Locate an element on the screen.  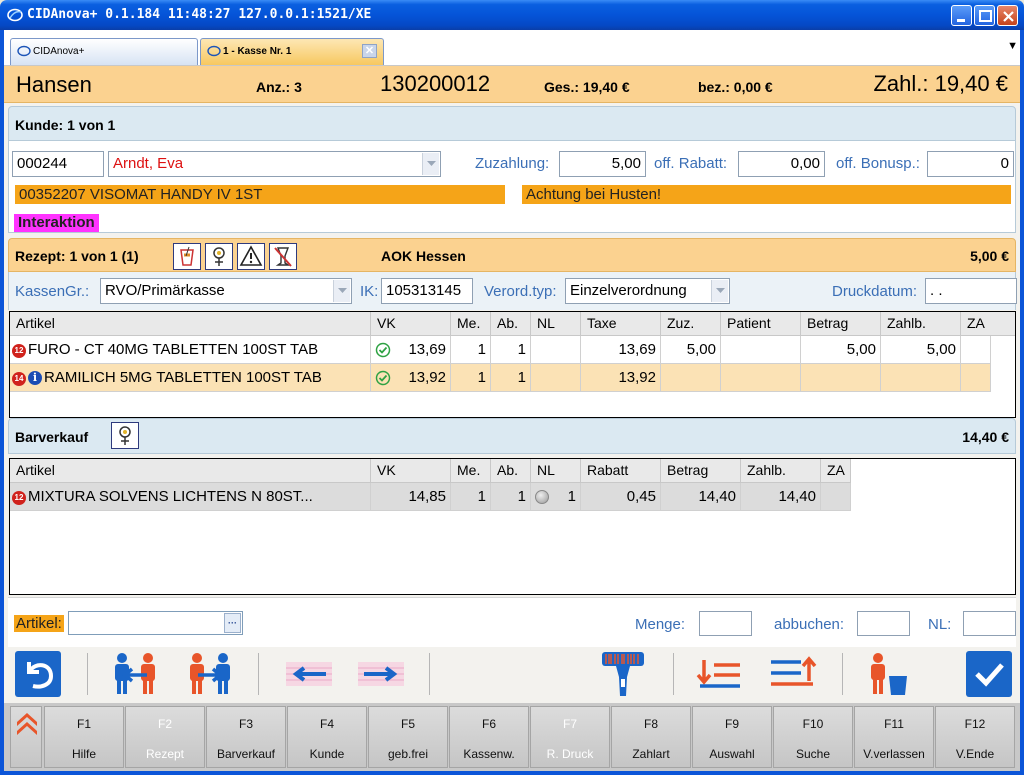
artikel-input is located at coordinates (155, 623).